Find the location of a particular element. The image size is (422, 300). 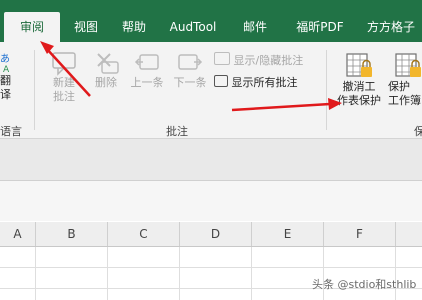

translate-label-bottom: 译 is located at coordinates (5, 94).